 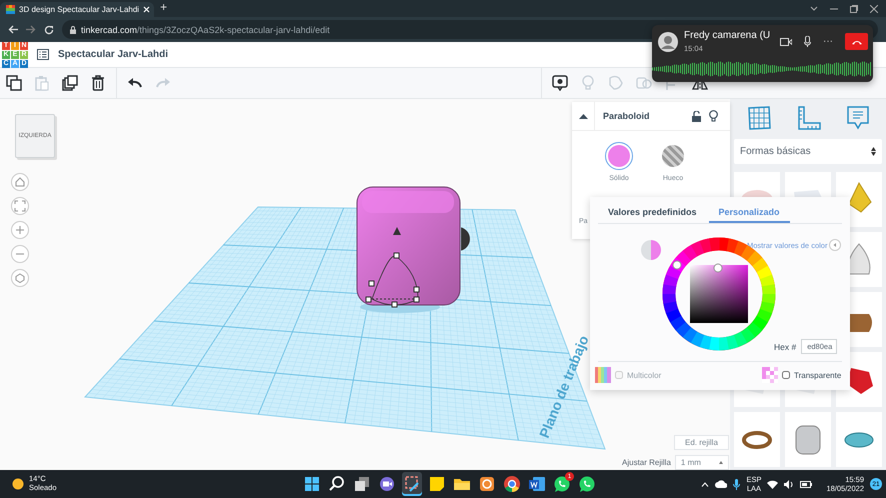 I want to click on transparent-label: Transparente, so click(x=818, y=375).